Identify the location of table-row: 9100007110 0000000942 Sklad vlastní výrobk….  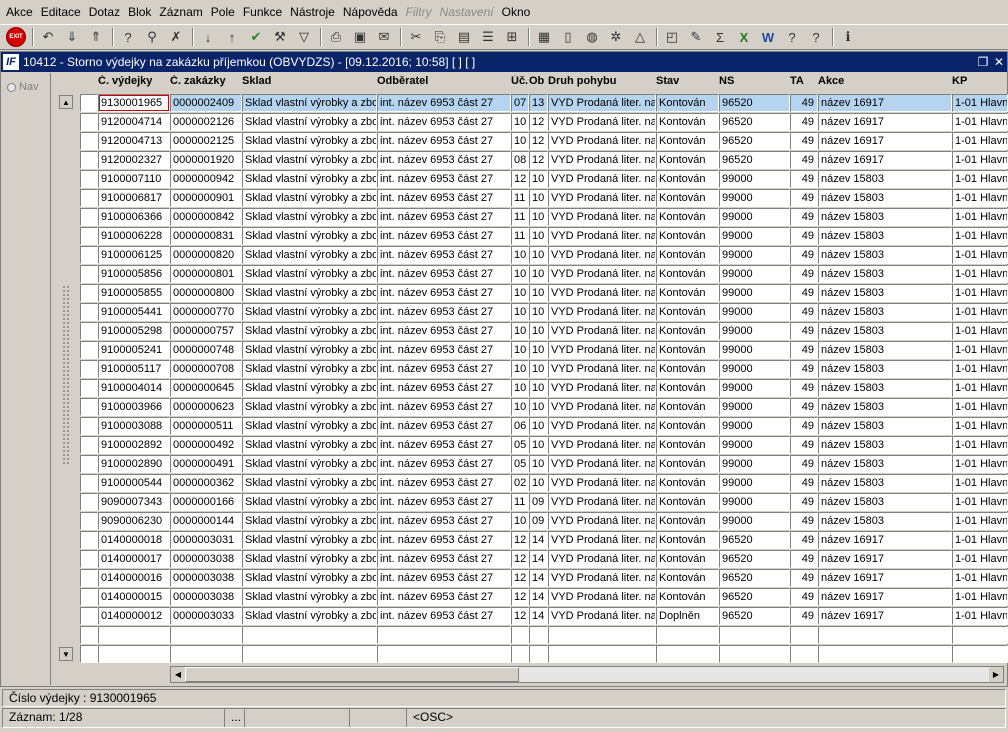
(504, 179).